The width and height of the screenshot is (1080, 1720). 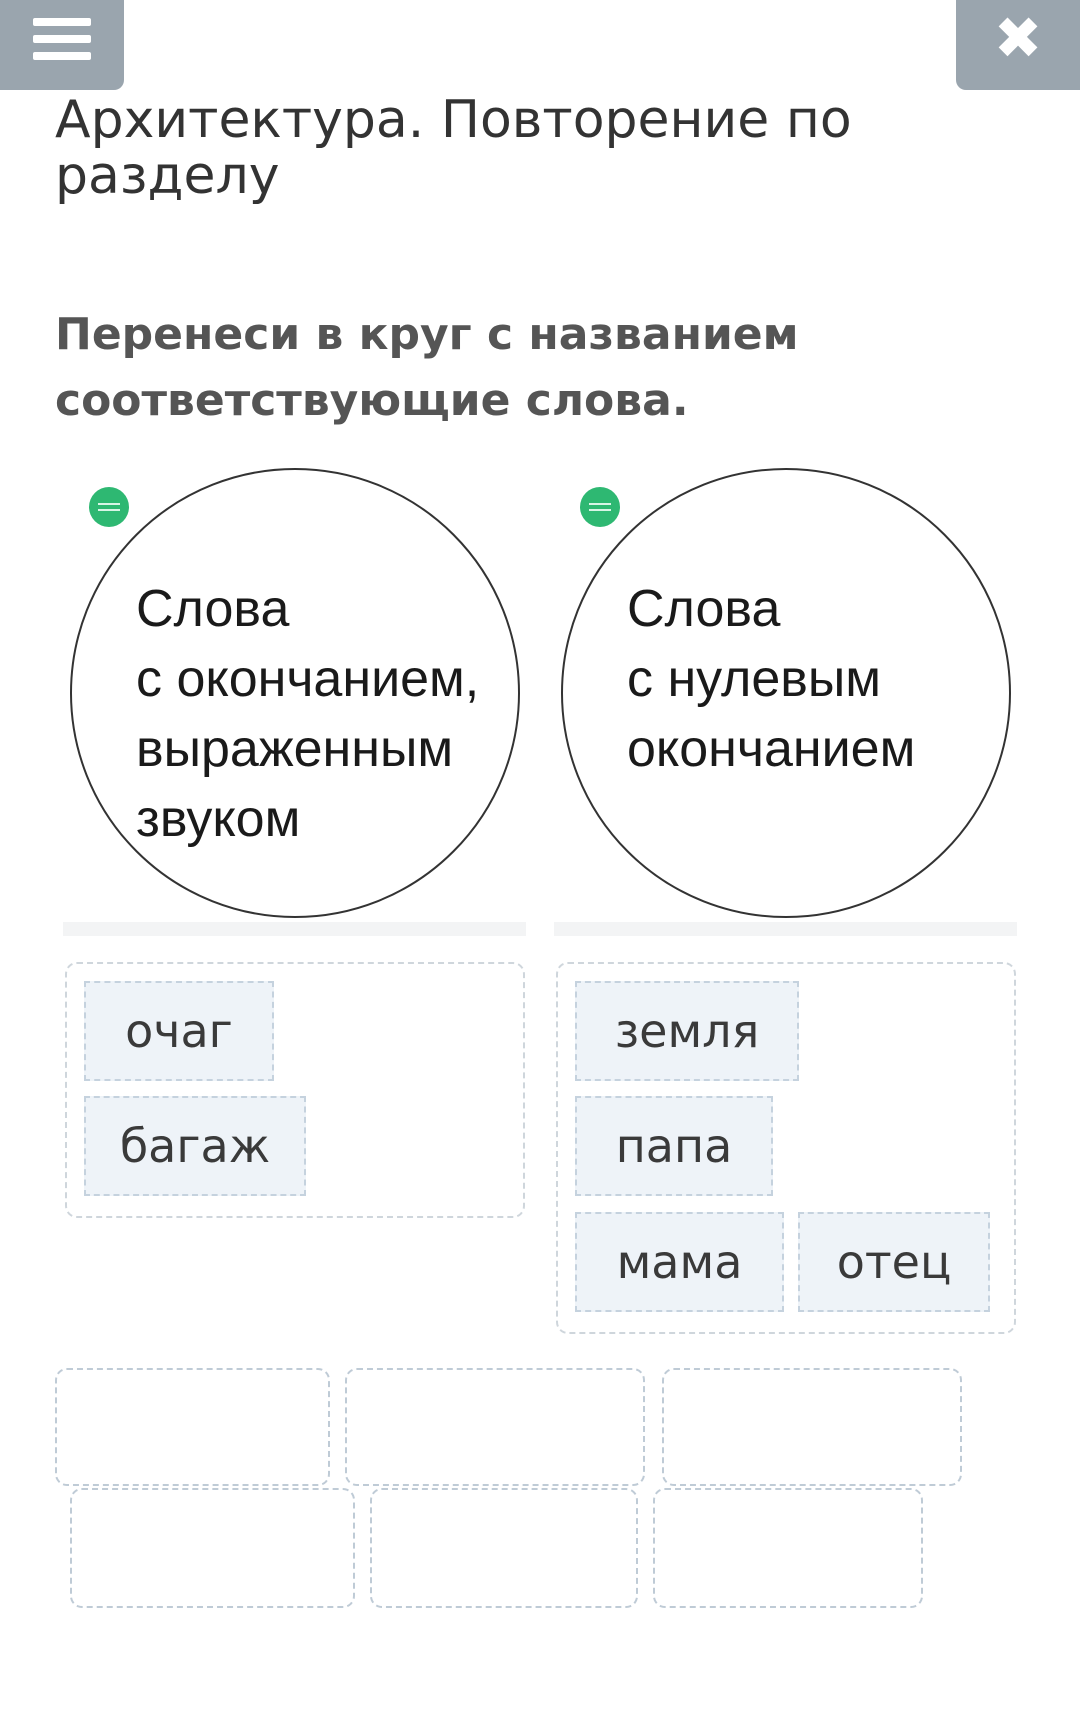 I want to click on drop-circle-zero-ending: Слова с нулевым окончанием, so click(x=786, y=693).